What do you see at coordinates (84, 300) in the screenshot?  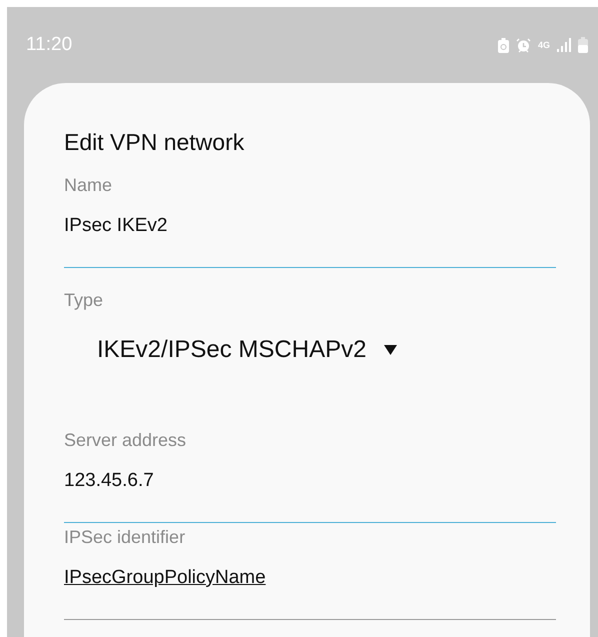 I see `field-label: Type` at bounding box center [84, 300].